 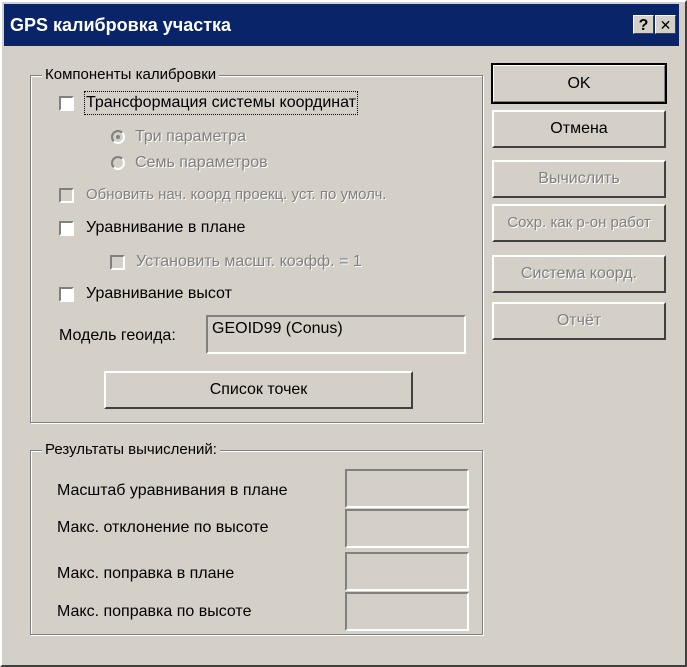 What do you see at coordinates (131, 75) in the screenshot?
I see `calibration-group-legend: Компоненты калибровки` at bounding box center [131, 75].